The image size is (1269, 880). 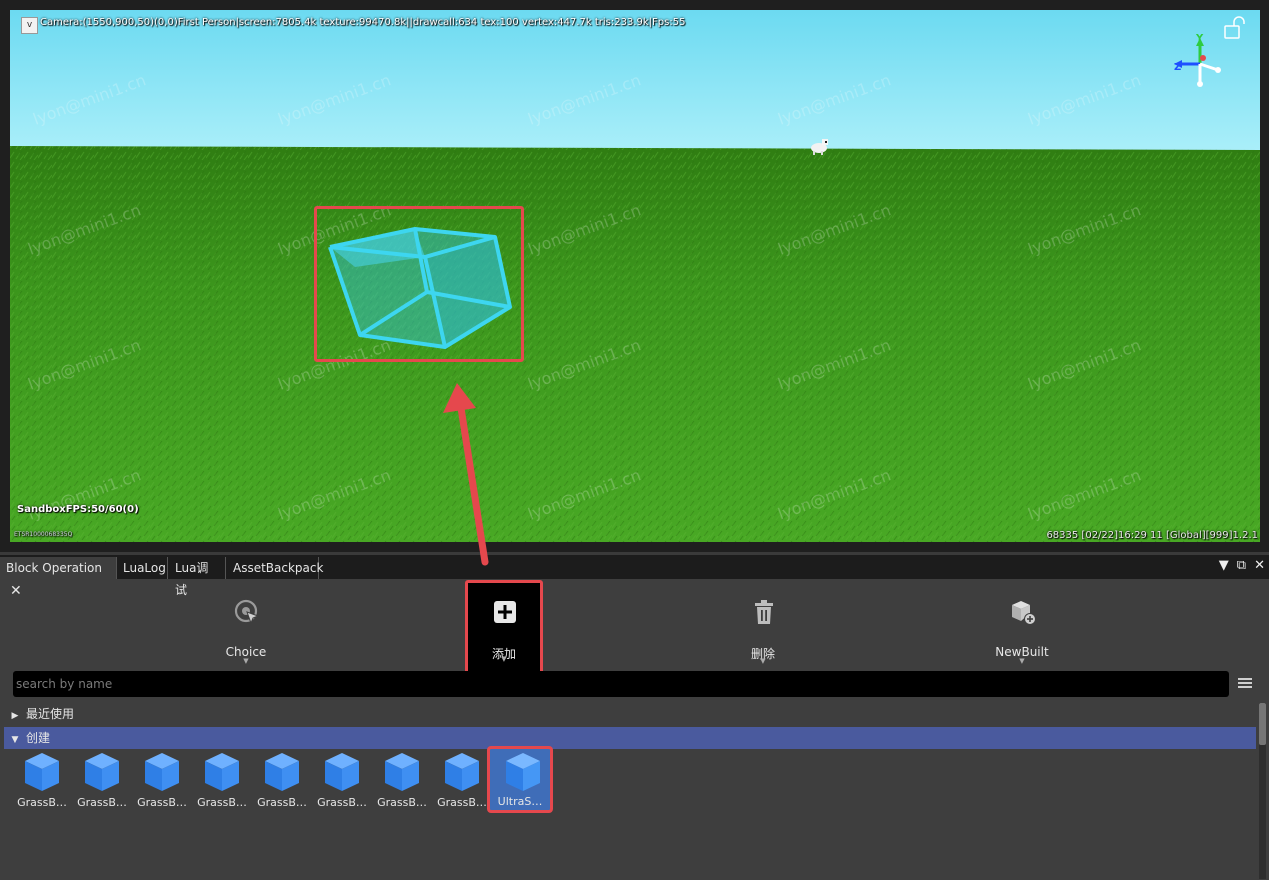 What do you see at coordinates (819, 145) in the screenshot?
I see `sheep-mob-icon` at bounding box center [819, 145].